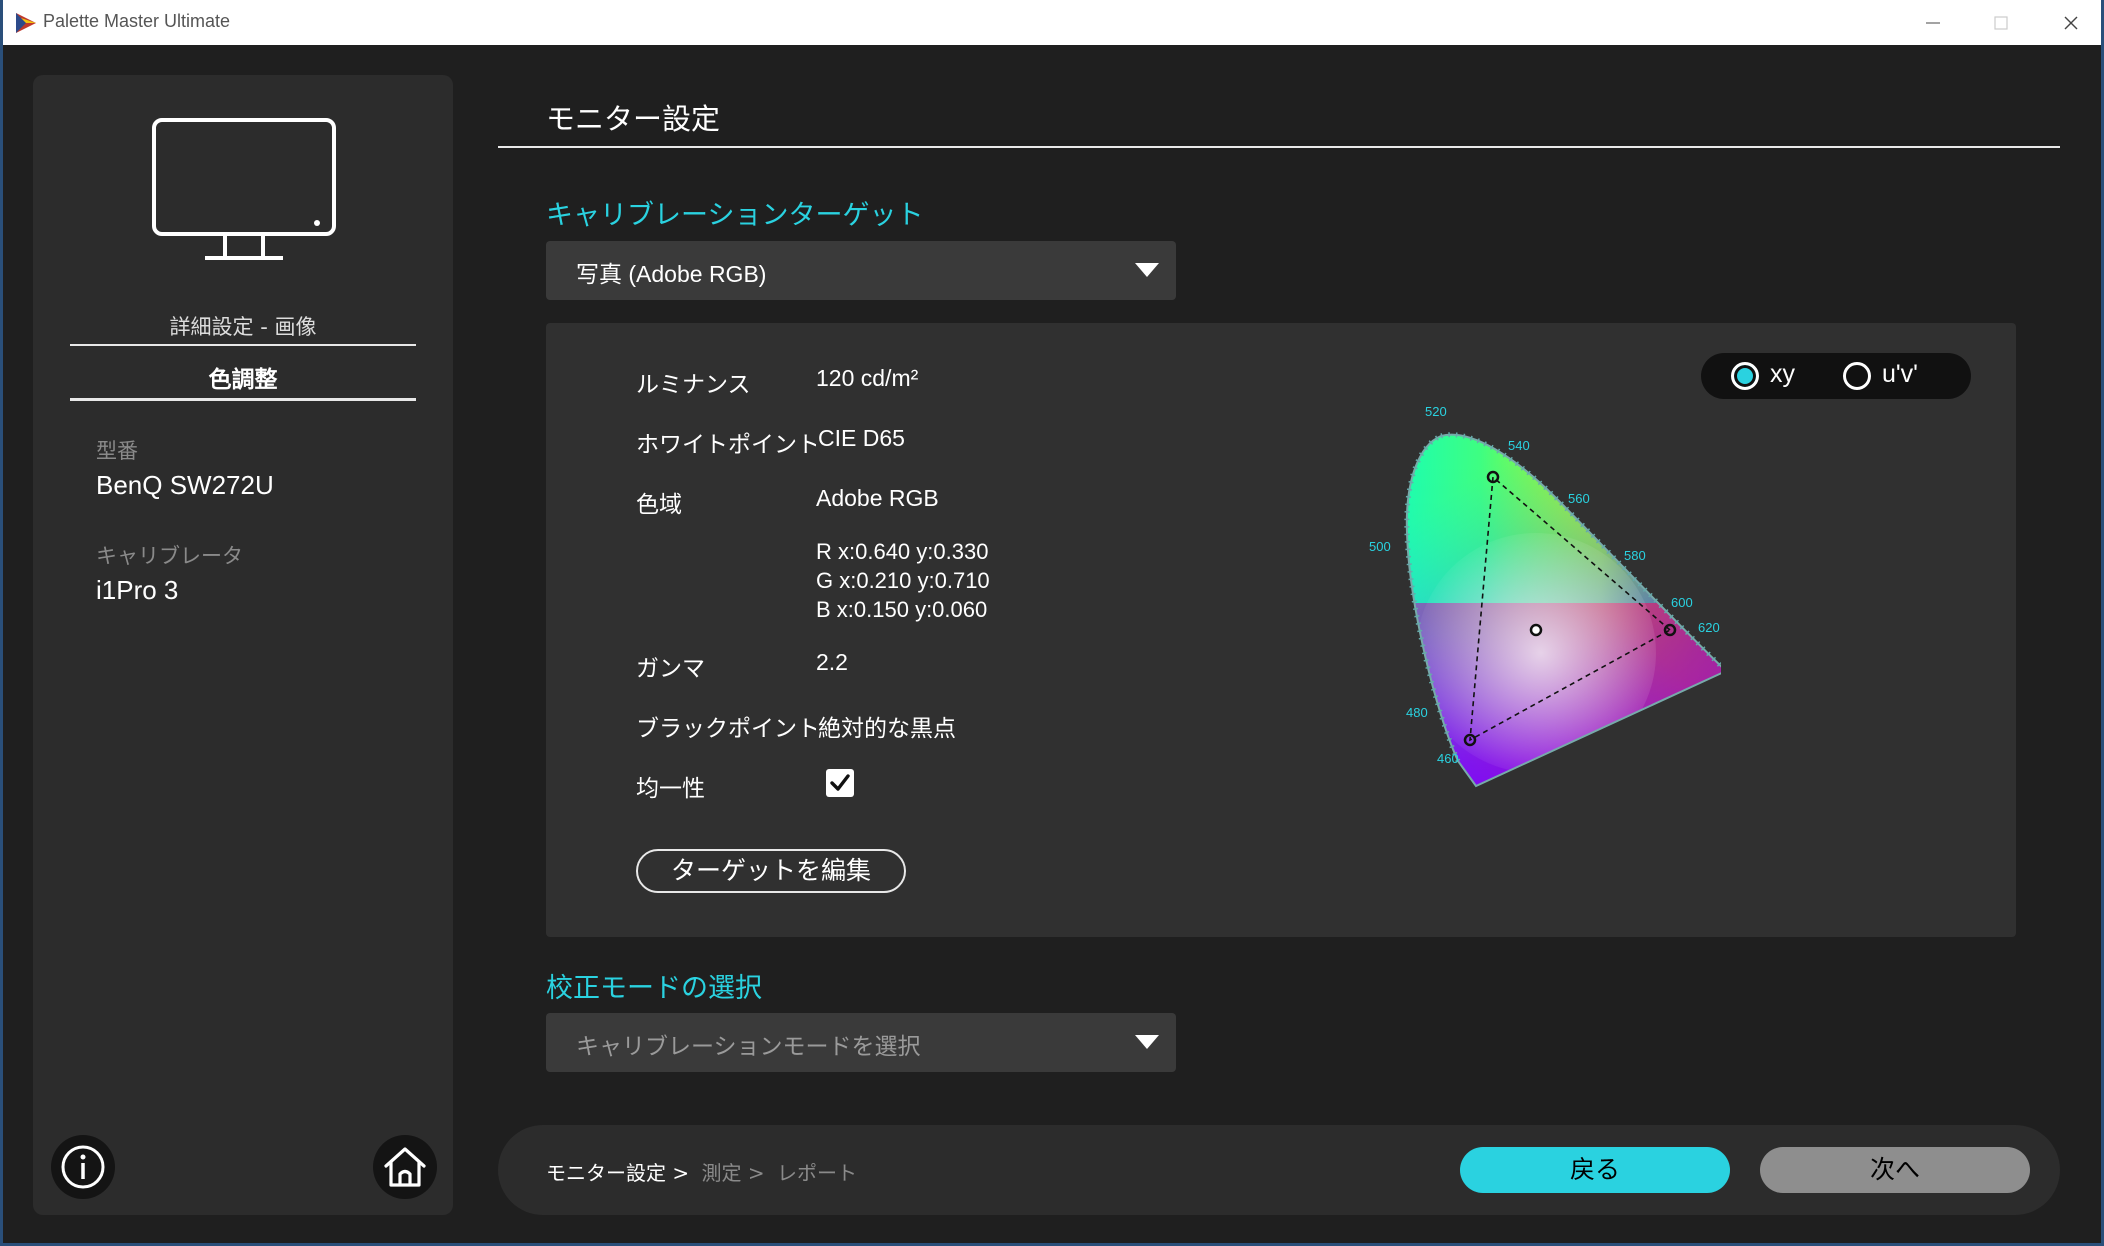 This screenshot has height=1246, width=2104. Describe the element at coordinates (1519, 445) in the screenshot. I see `wavelength-label: 540` at that location.